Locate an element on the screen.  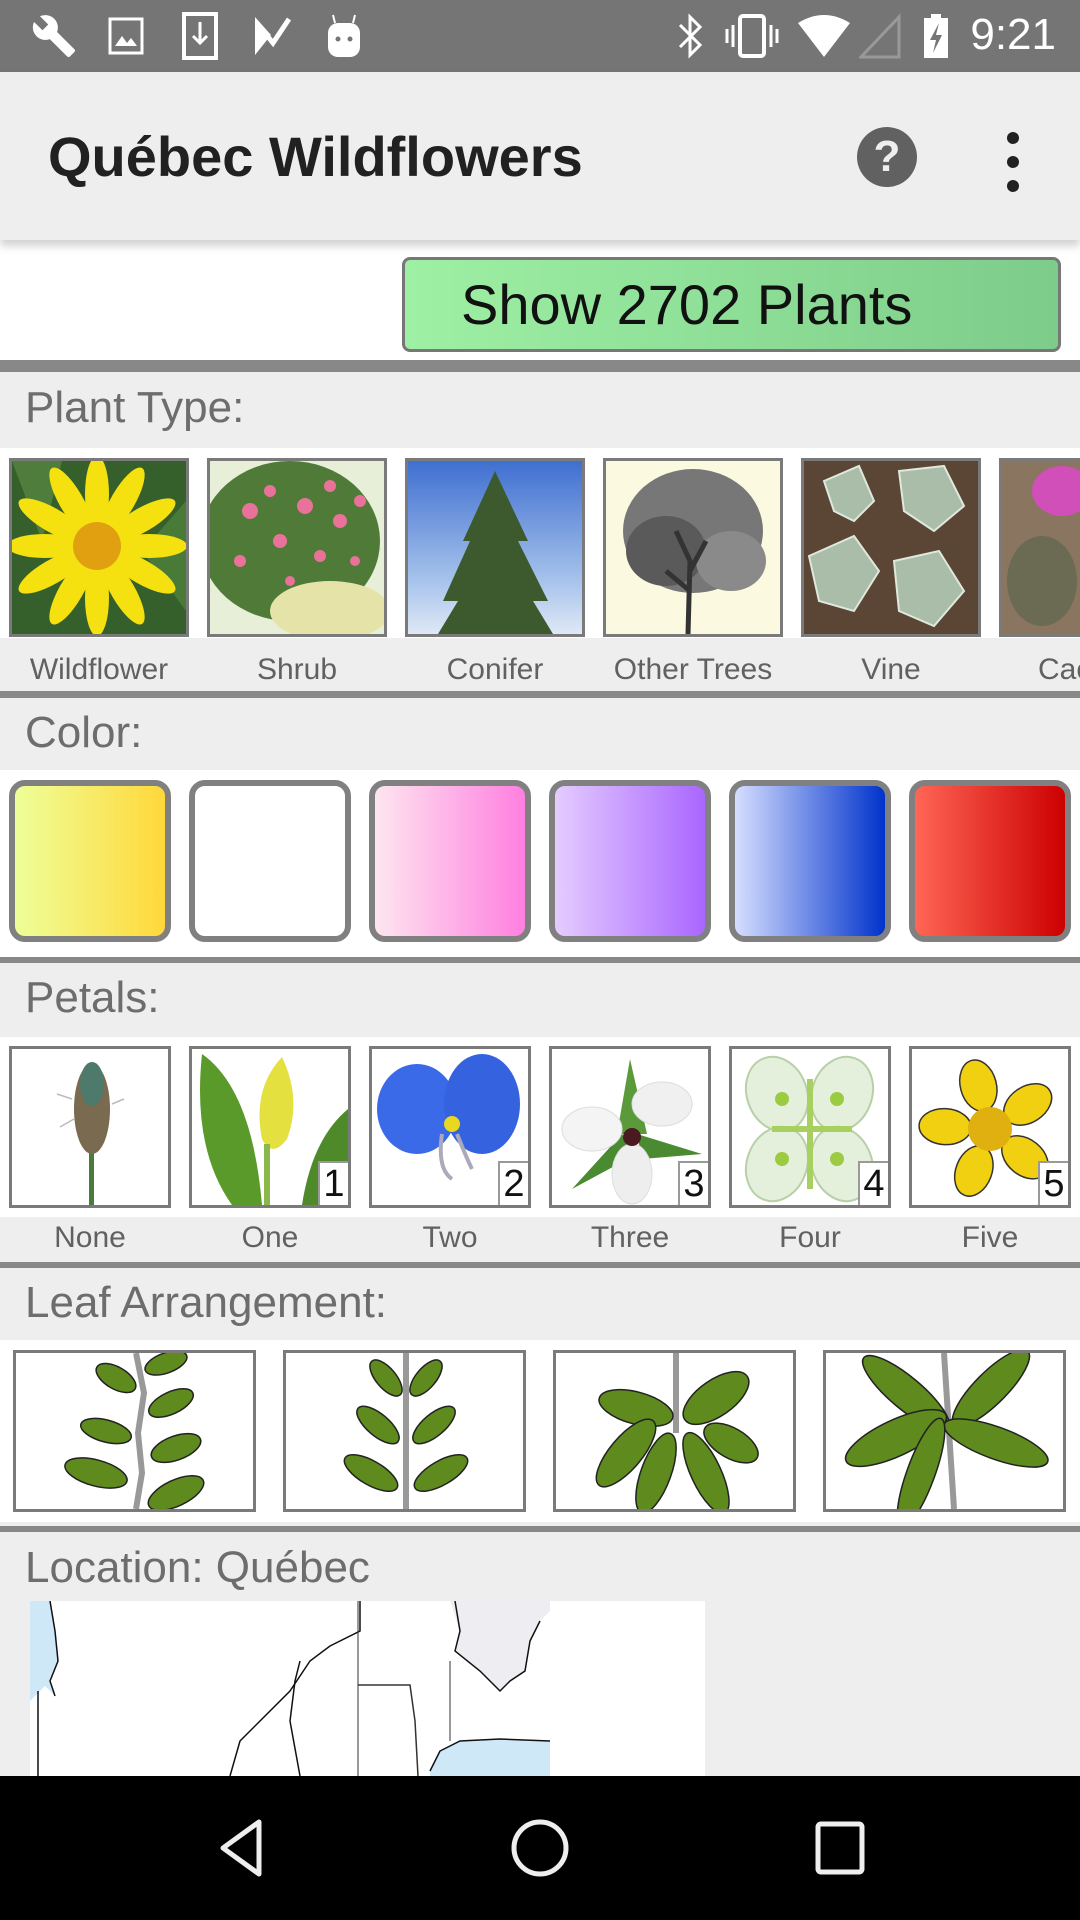
petals-labels: None One Two Three Four Five is located at coordinates (540, 1239).